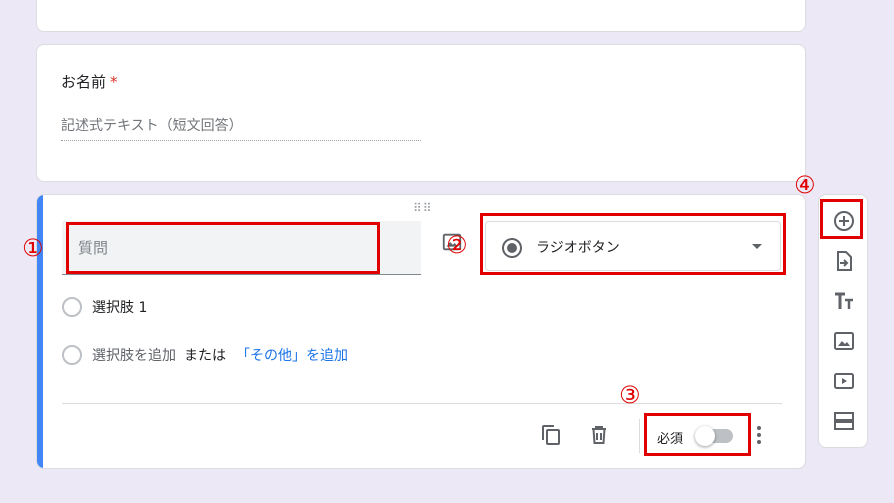 The width and height of the screenshot is (894, 503). Describe the element at coordinates (630, 395) in the screenshot. I see `callout-number-3: ③` at that location.